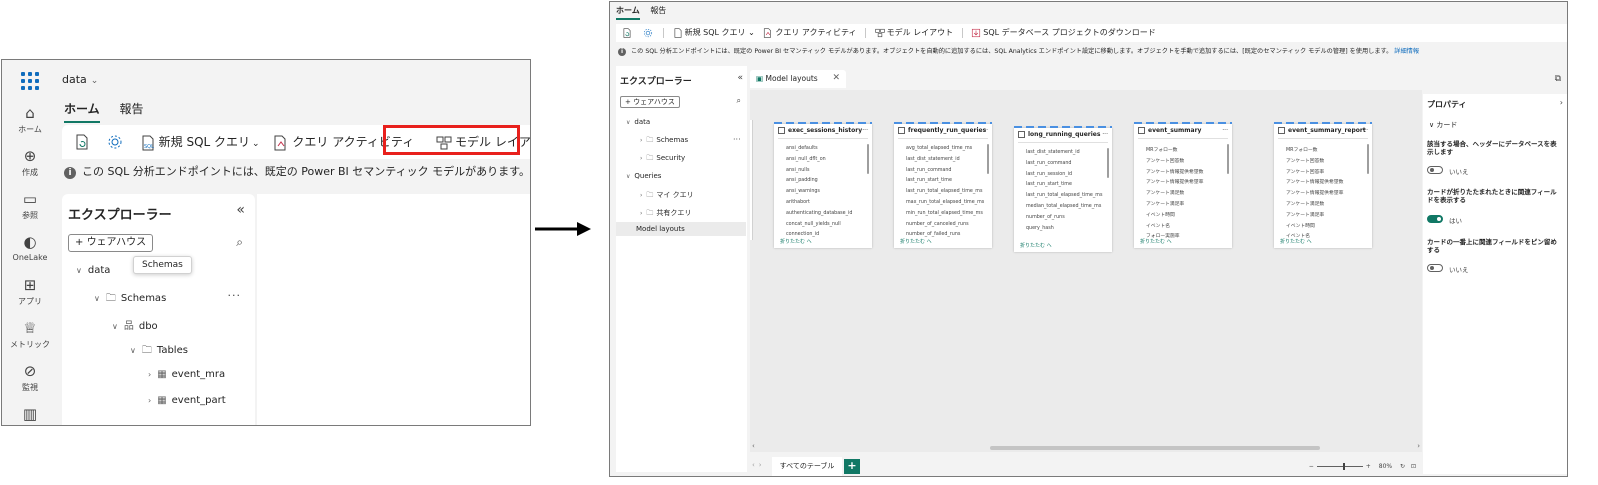 This screenshot has height=485, width=1598. What do you see at coordinates (759, 465) in the screenshot?
I see `tab-nav-arrows: ‹›` at bounding box center [759, 465].